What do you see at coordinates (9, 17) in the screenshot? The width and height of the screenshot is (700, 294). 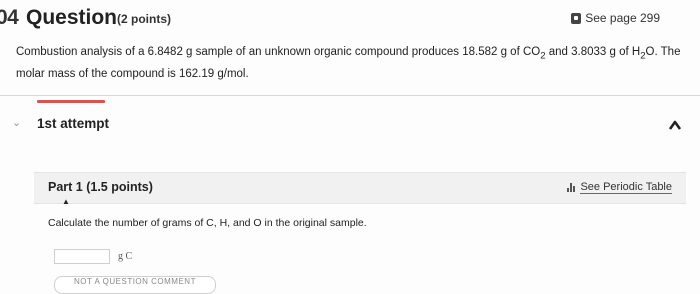 I see `question-number: 04` at bounding box center [9, 17].